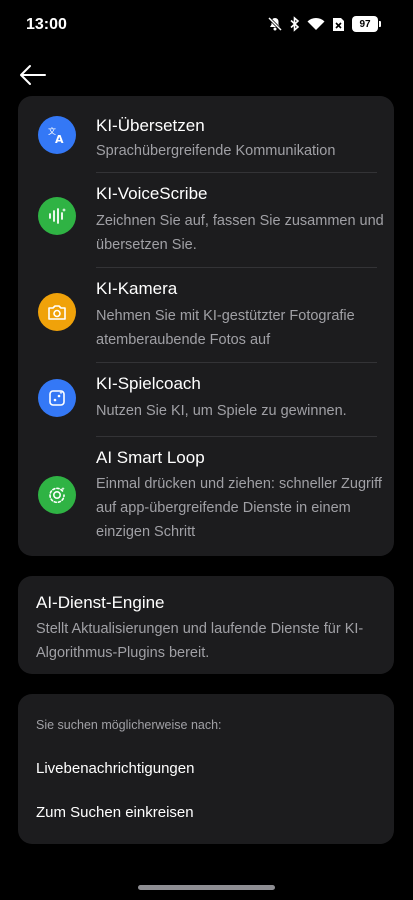  Describe the element at coordinates (148, 383) in the screenshot. I see `feature-title: KI-Spielcoach` at that location.